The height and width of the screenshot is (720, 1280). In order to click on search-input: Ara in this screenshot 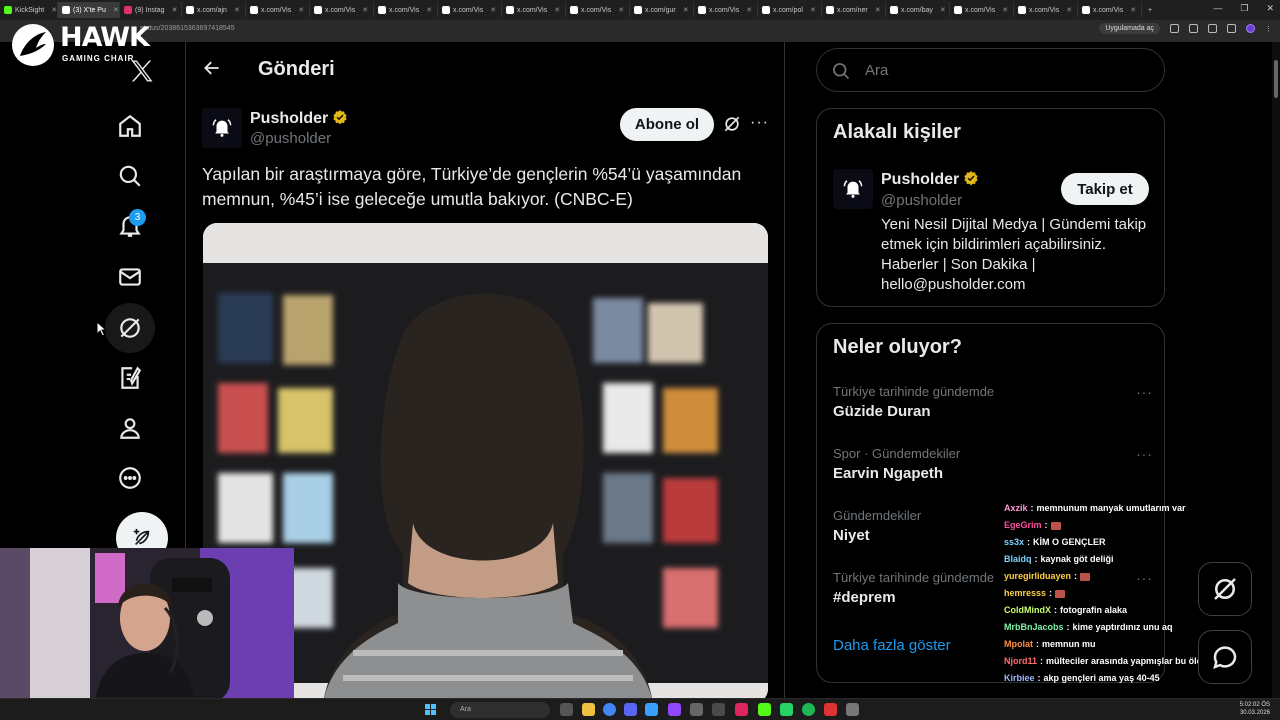, I will do `click(876, 70)`.